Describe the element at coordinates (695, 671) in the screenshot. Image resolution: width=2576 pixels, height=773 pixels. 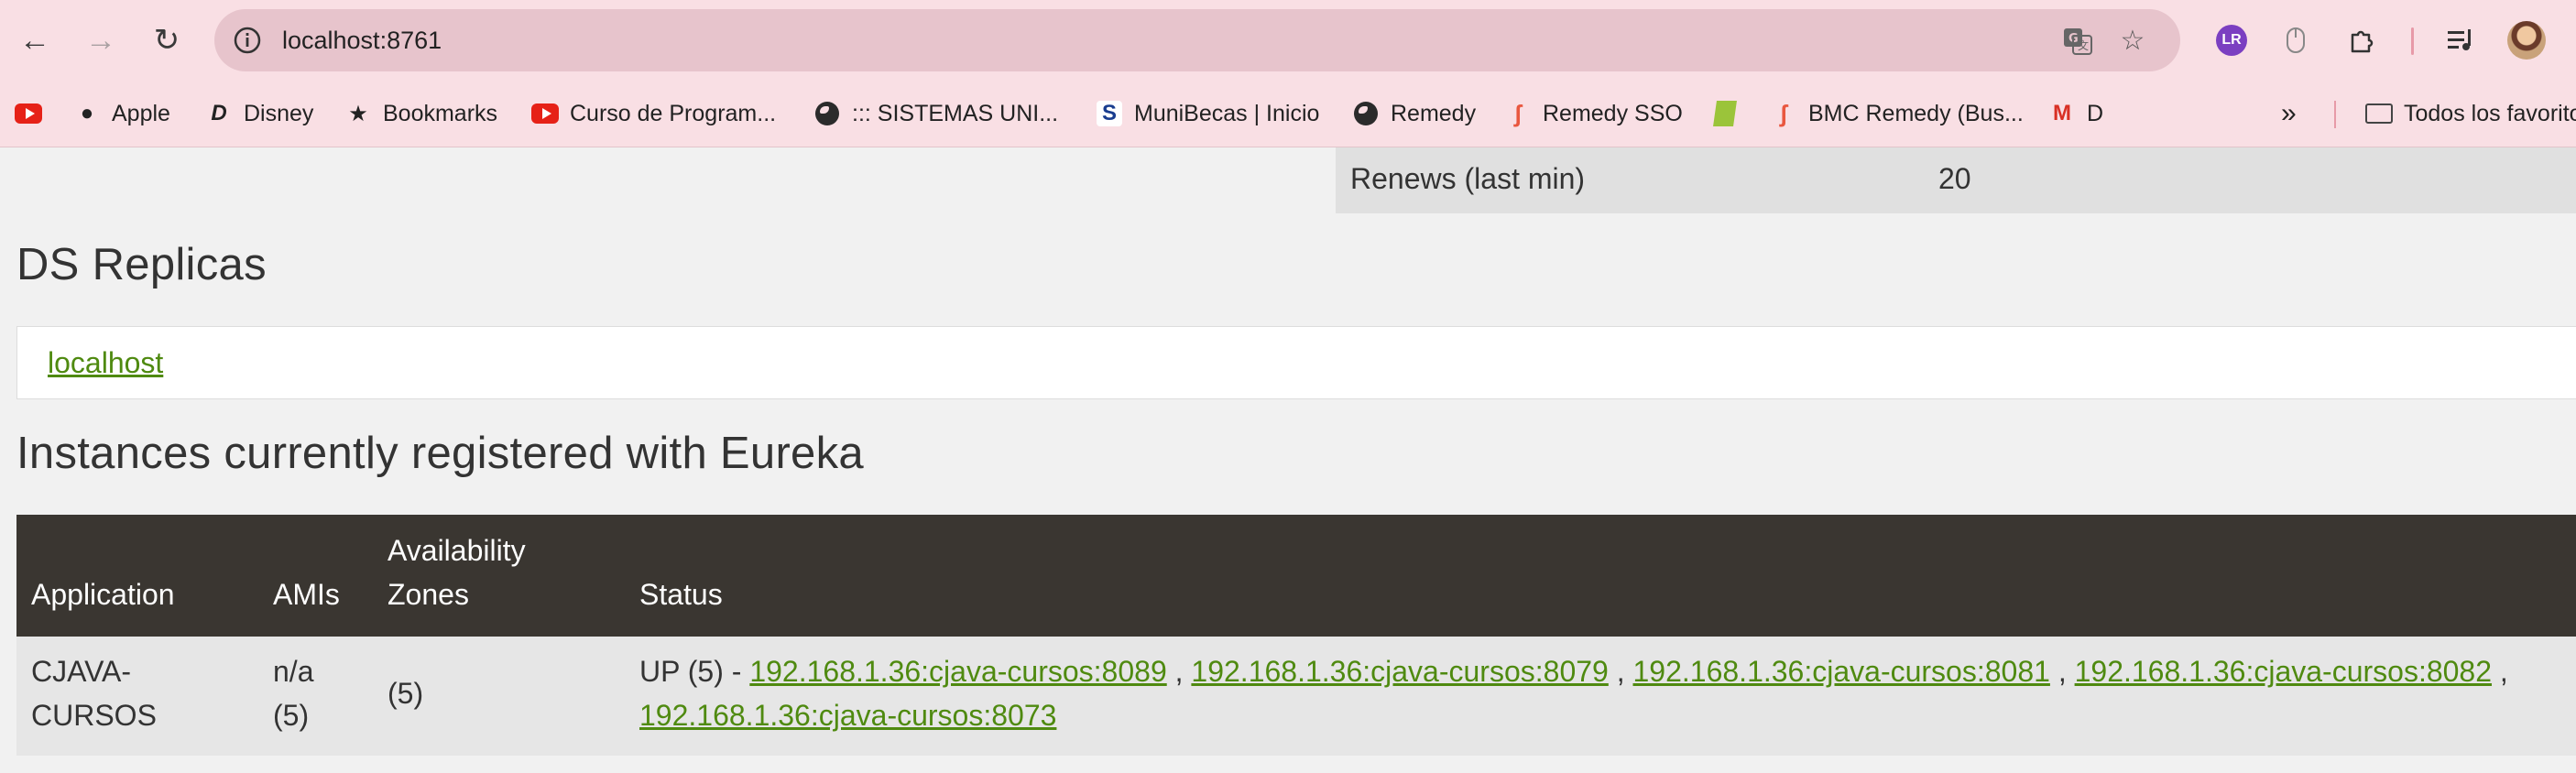
I see `status-prefix: UP (5) -` at that location.